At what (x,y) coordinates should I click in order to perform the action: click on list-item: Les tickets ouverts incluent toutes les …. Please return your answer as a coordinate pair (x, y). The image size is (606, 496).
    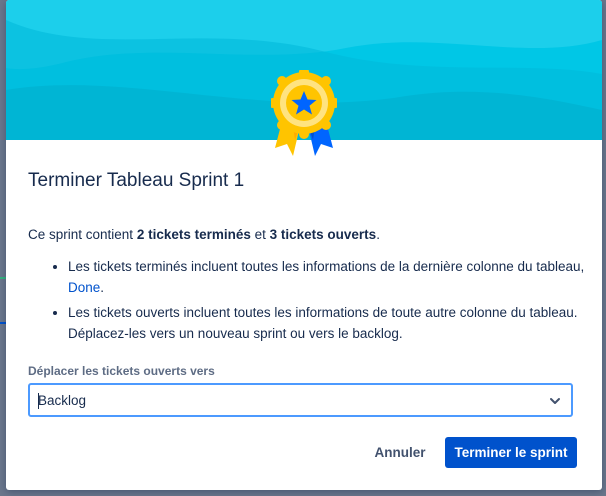
    Looking at the image, I should click on (335, 323).